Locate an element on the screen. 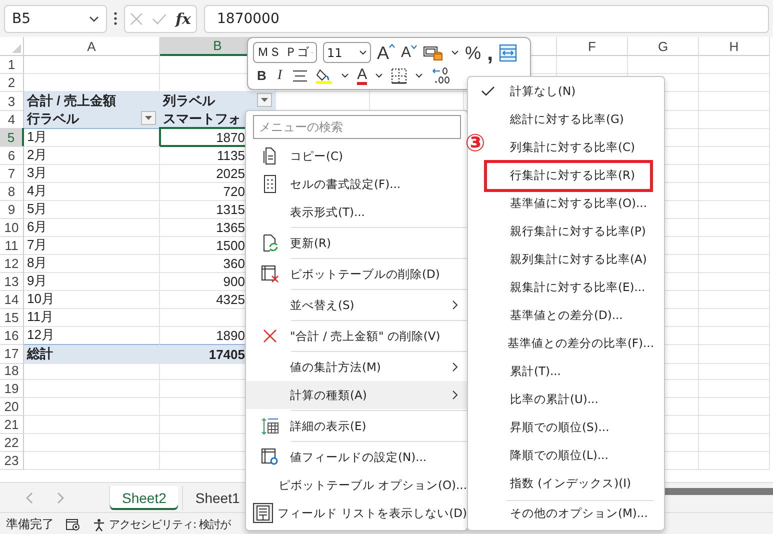  row-header: 5 is located at coordinates (12, 137).